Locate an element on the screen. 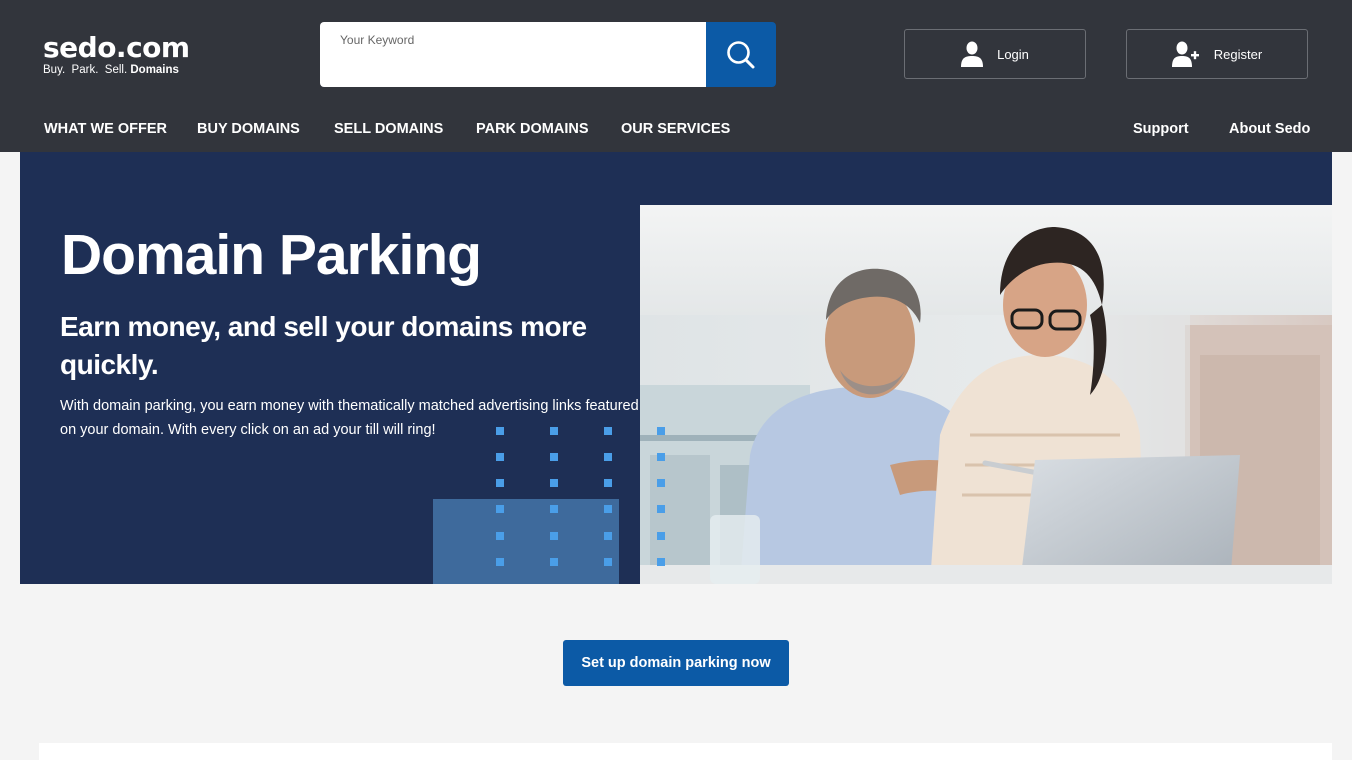  search-button is located at coordinates (741, 54).